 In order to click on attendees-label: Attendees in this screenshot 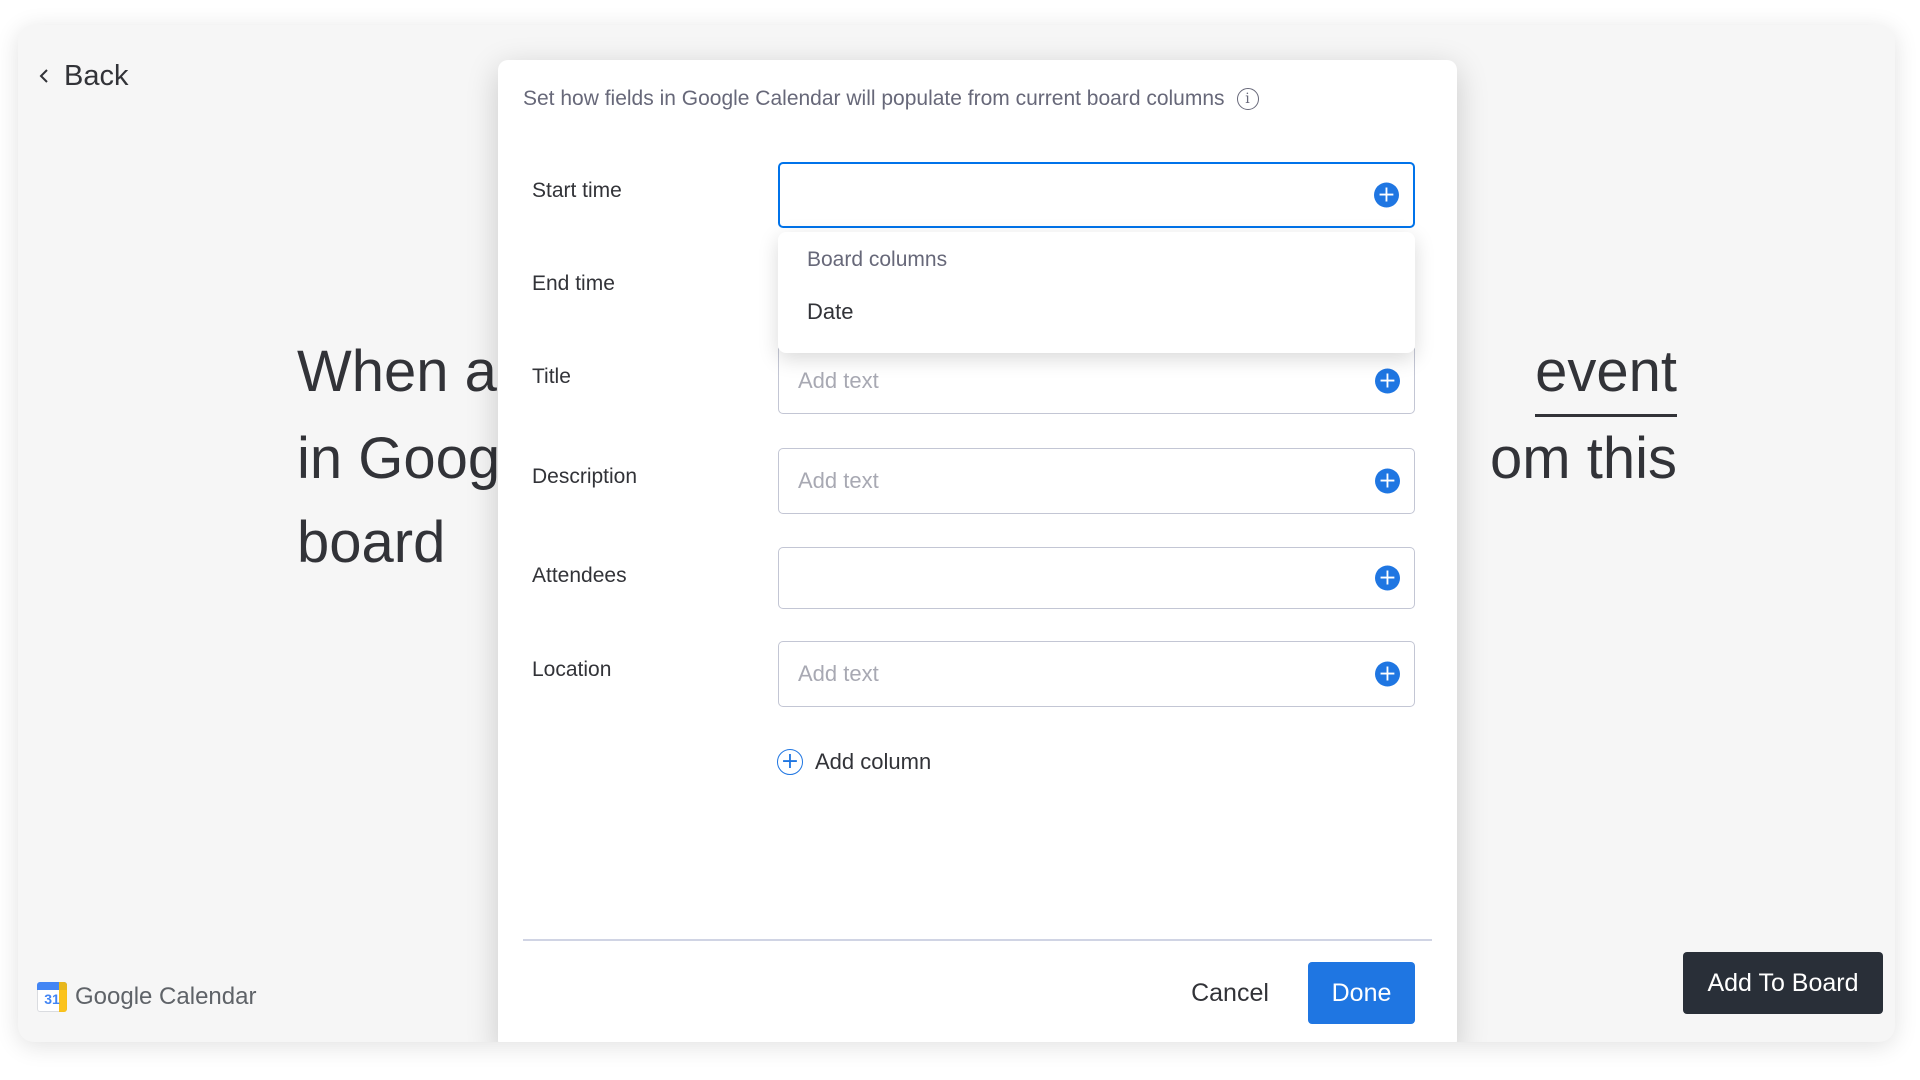, I will do `click(579, 575)`.